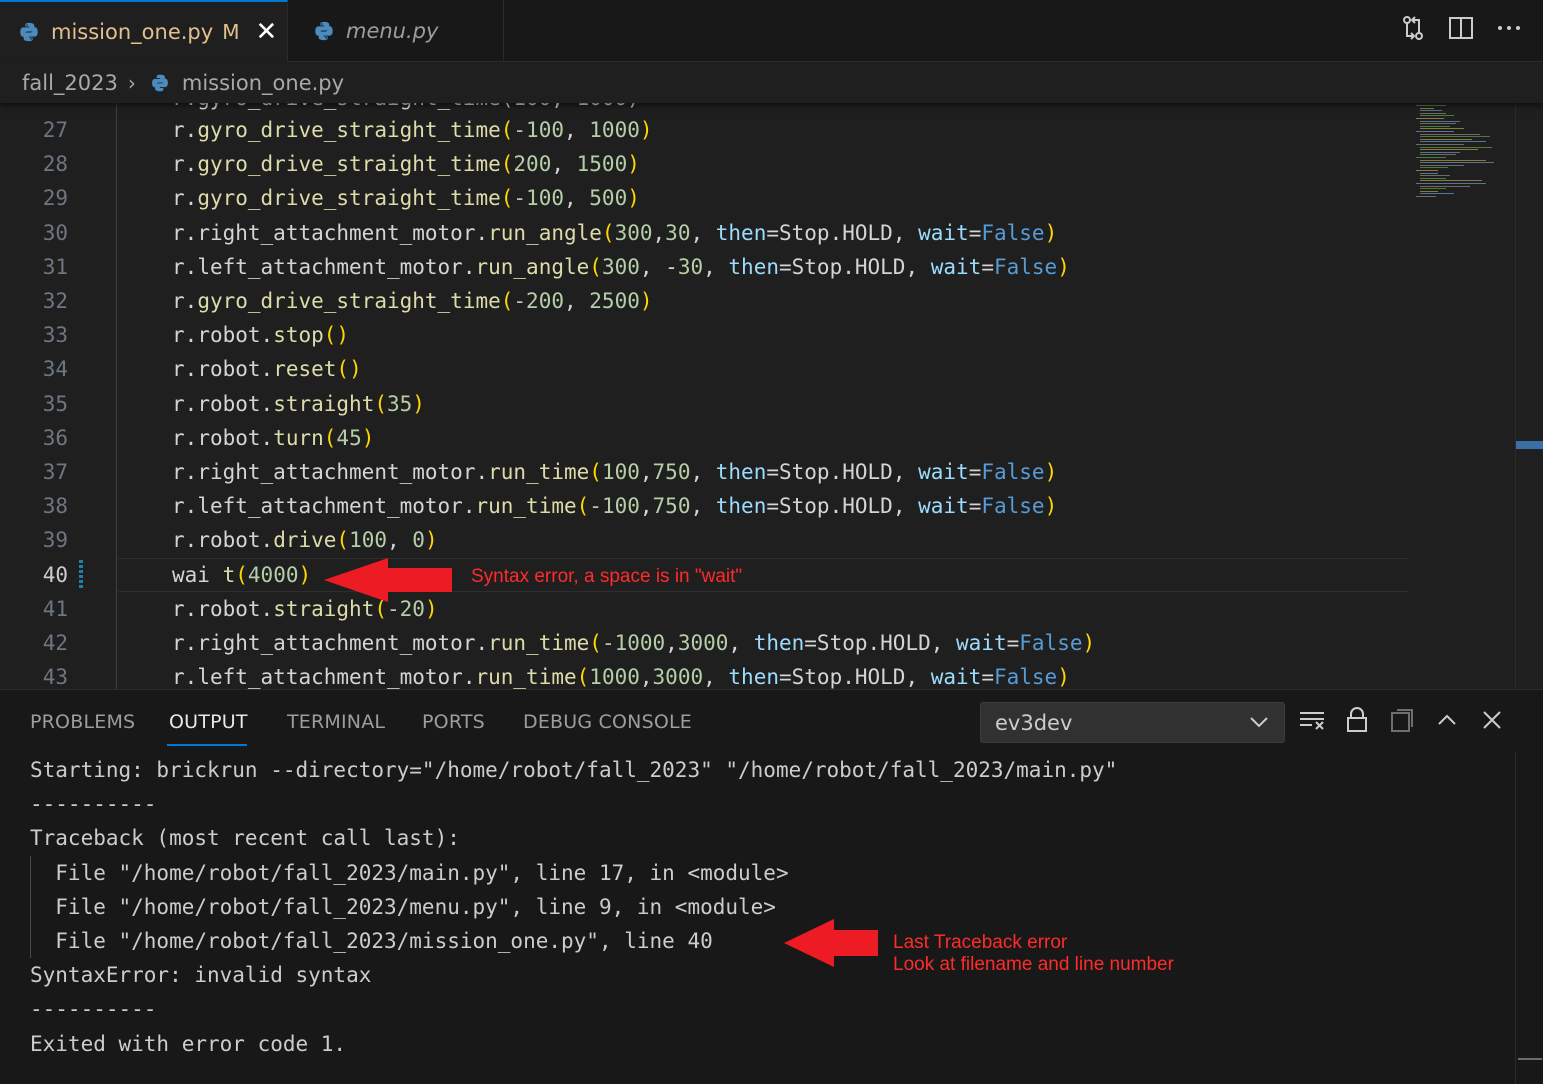  Describe the element at coordinates (705, 404) in the screenshot. I see `code-line: 35 r.robot.straight(35)` at that location.